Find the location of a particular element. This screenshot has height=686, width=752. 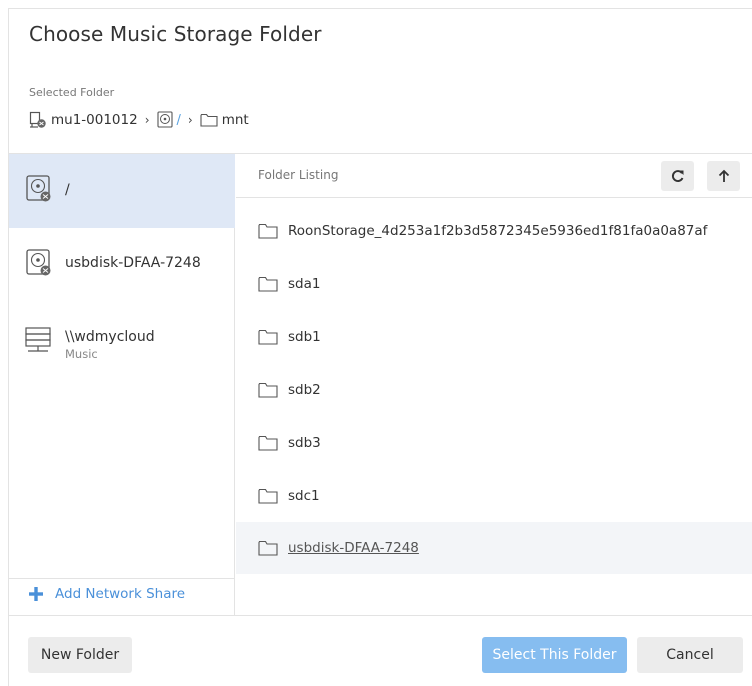

new-folder-button: New Folder is located at coordinates (80, 655).